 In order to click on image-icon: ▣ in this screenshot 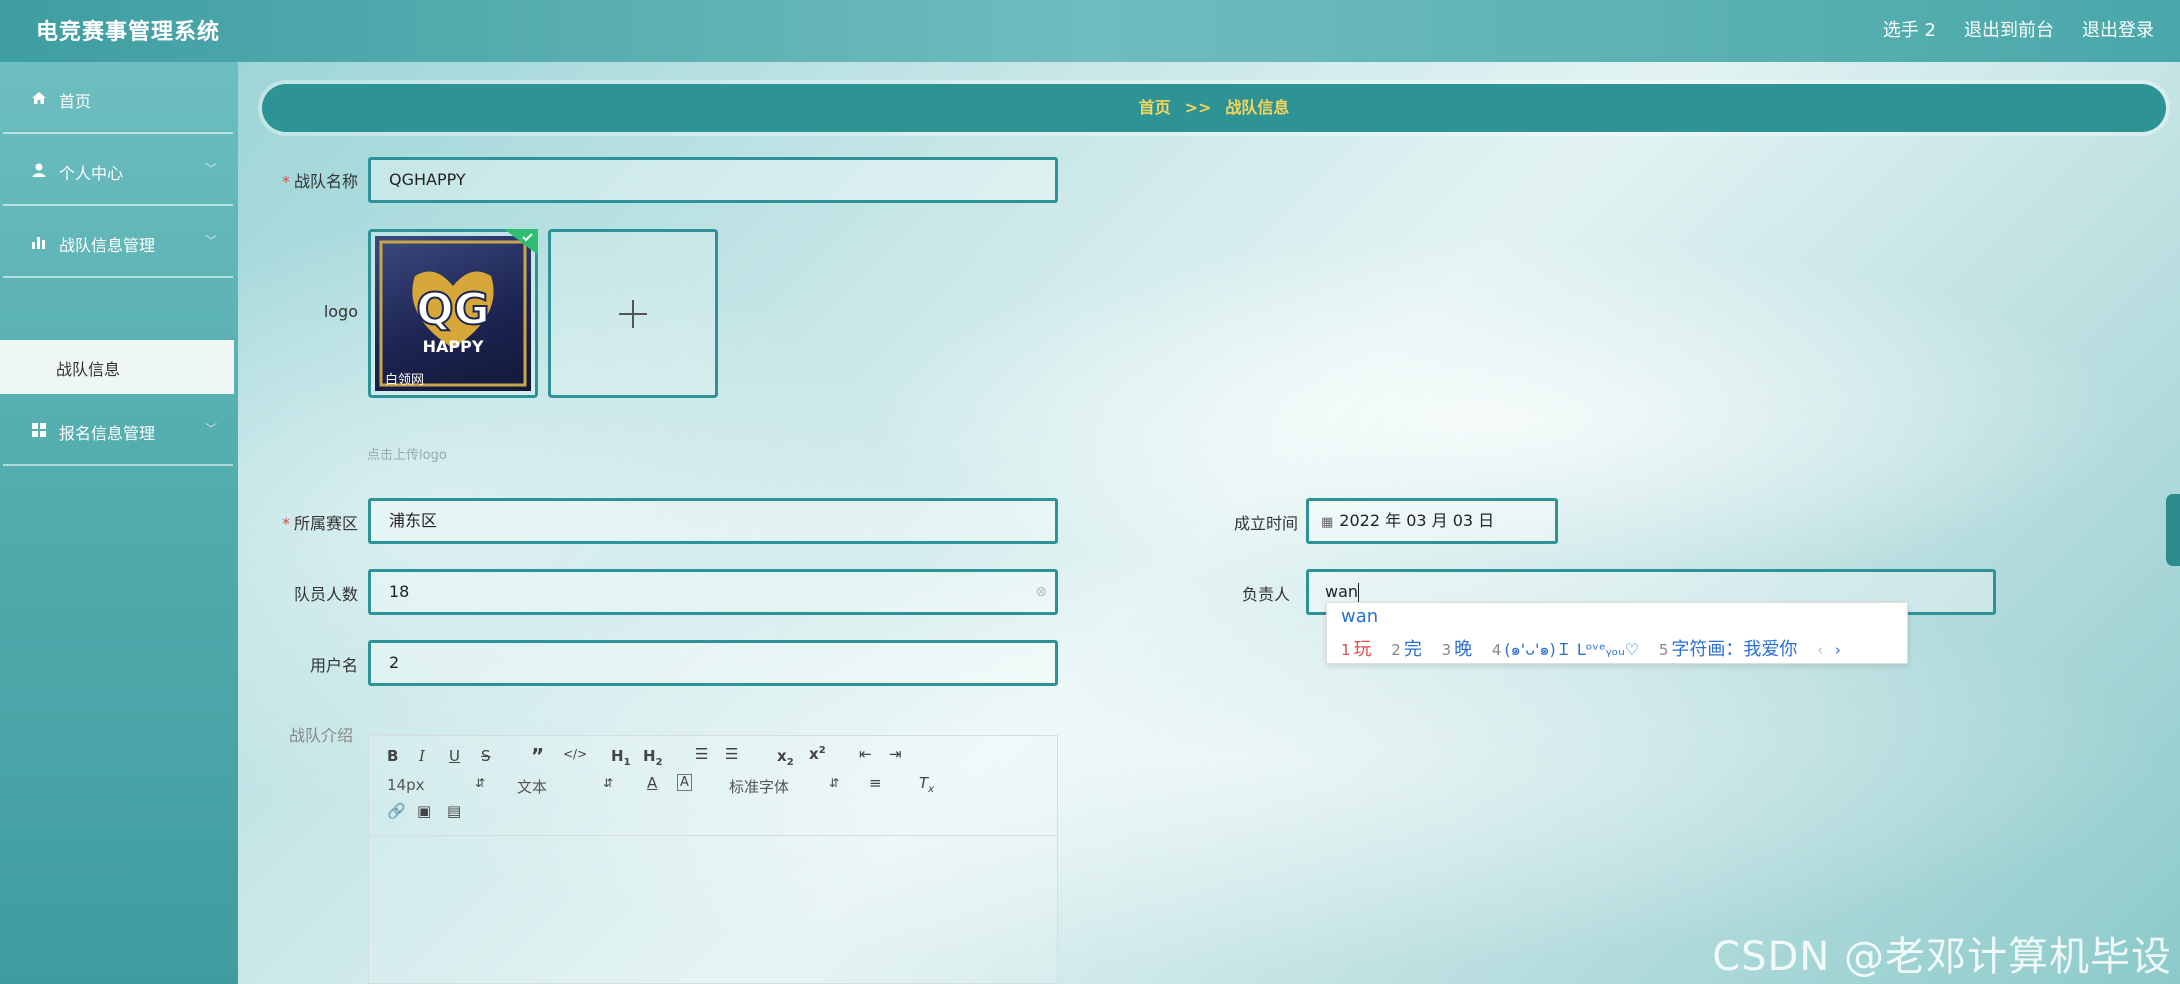, I will do `click(424, 811)`.